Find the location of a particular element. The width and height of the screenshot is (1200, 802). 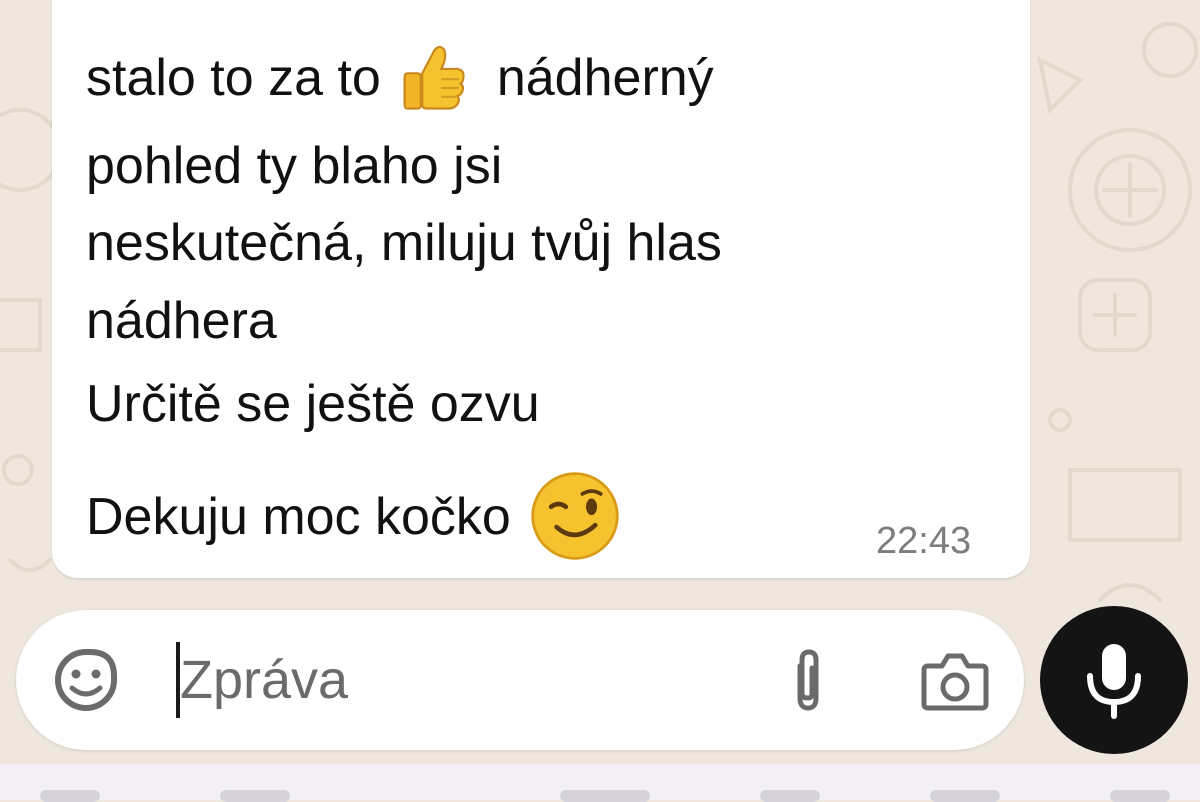

message-line: stalo to za to nádherný is located at coordinates (400, 81).